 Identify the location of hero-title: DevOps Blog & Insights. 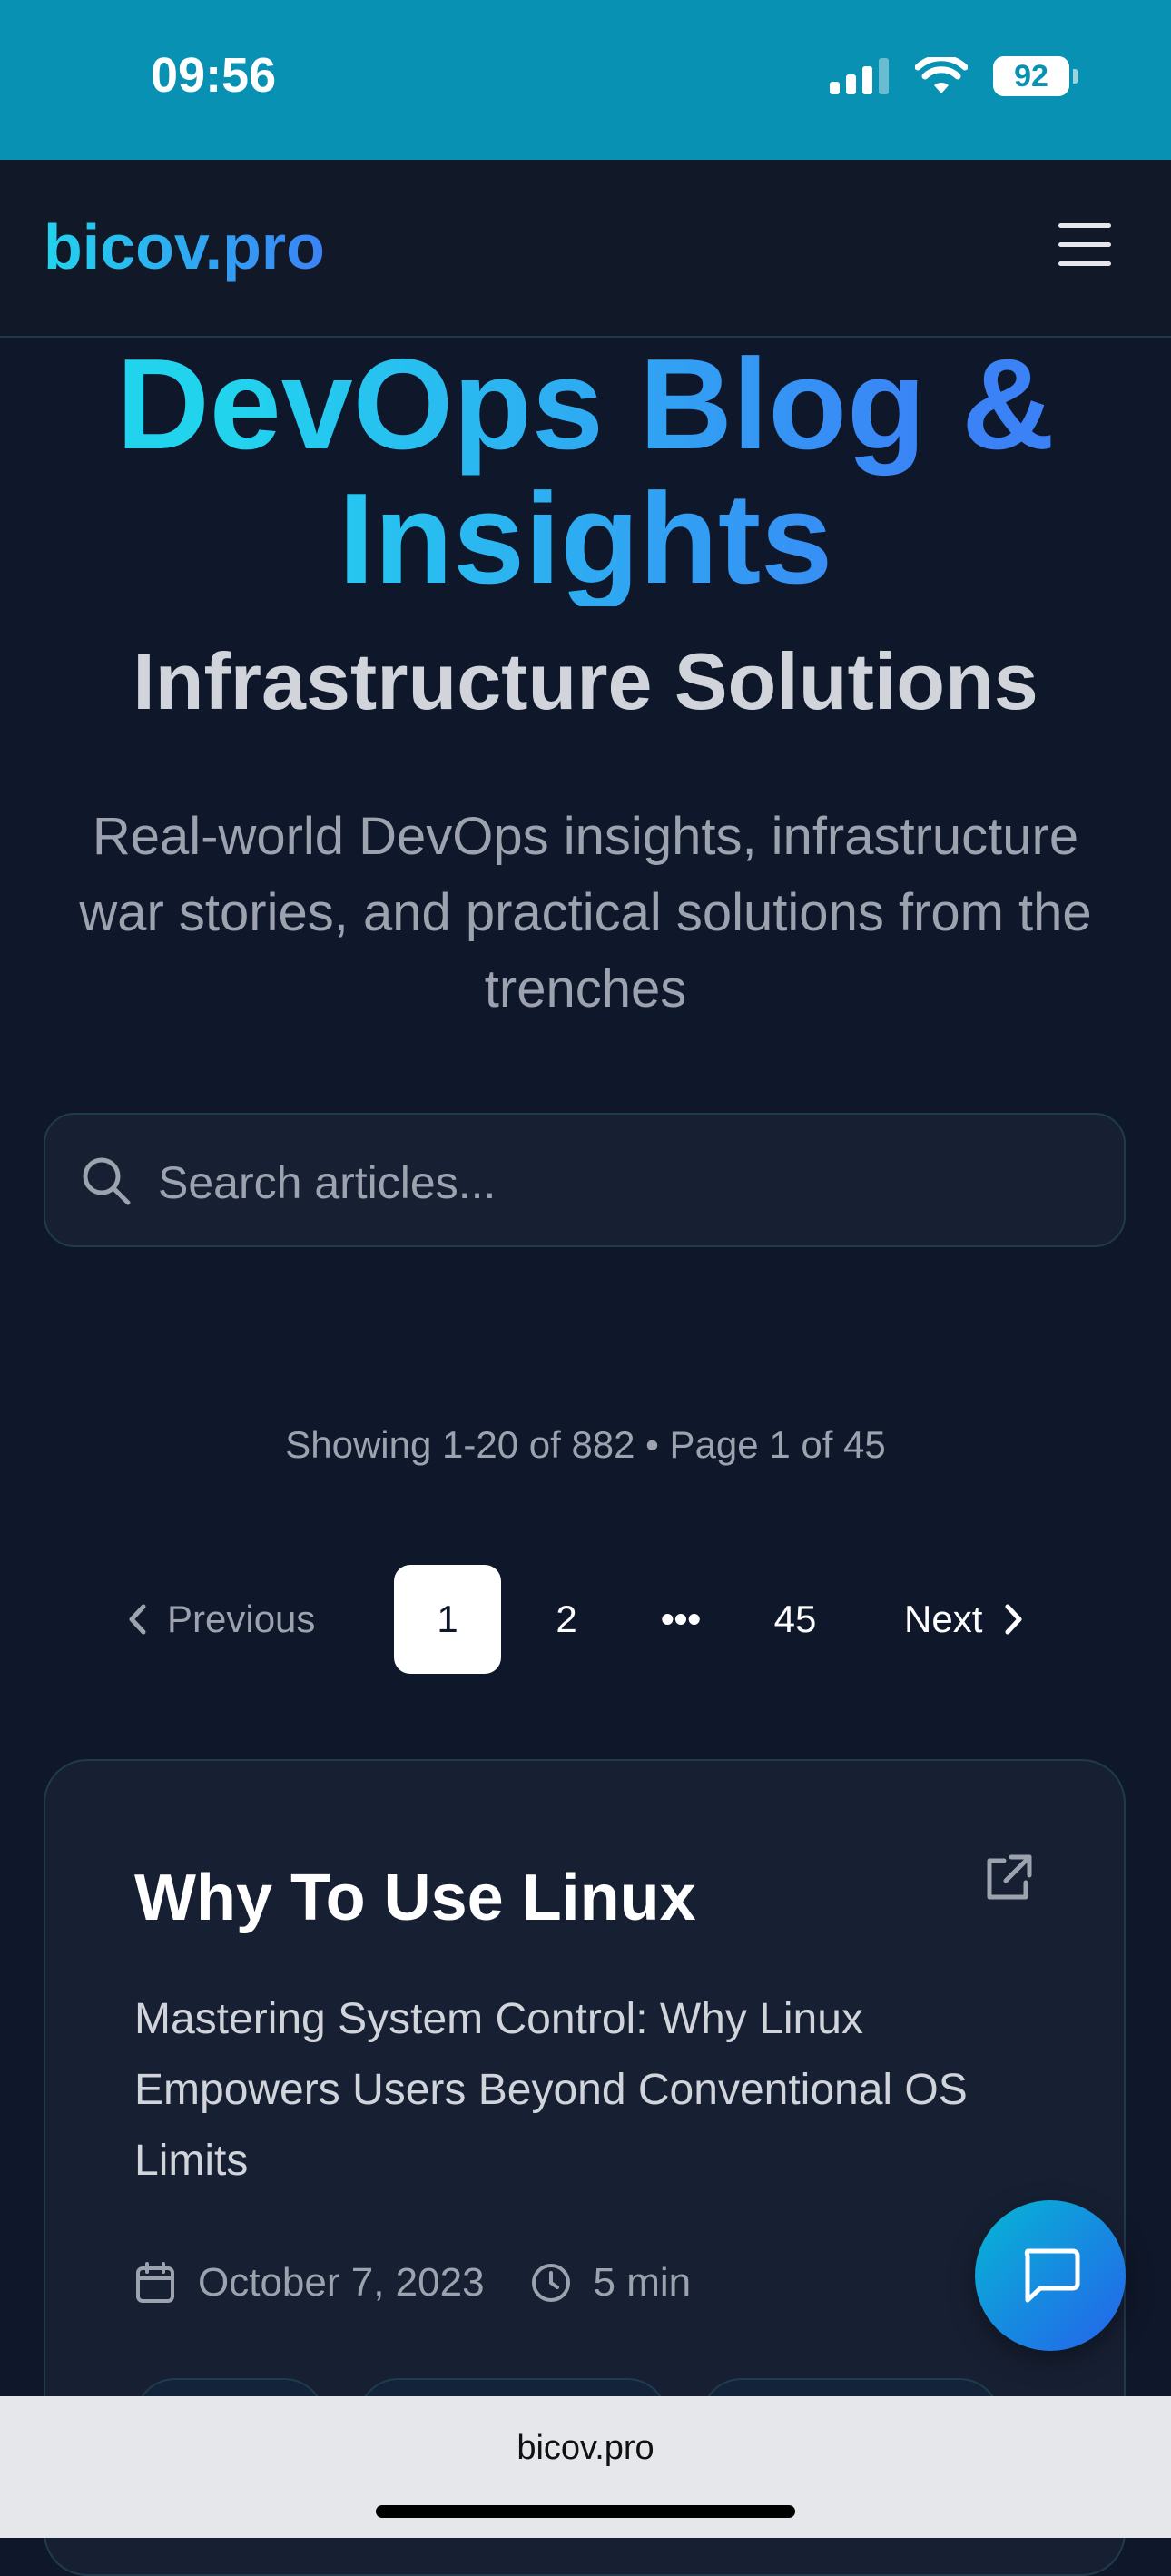
(586, 472).